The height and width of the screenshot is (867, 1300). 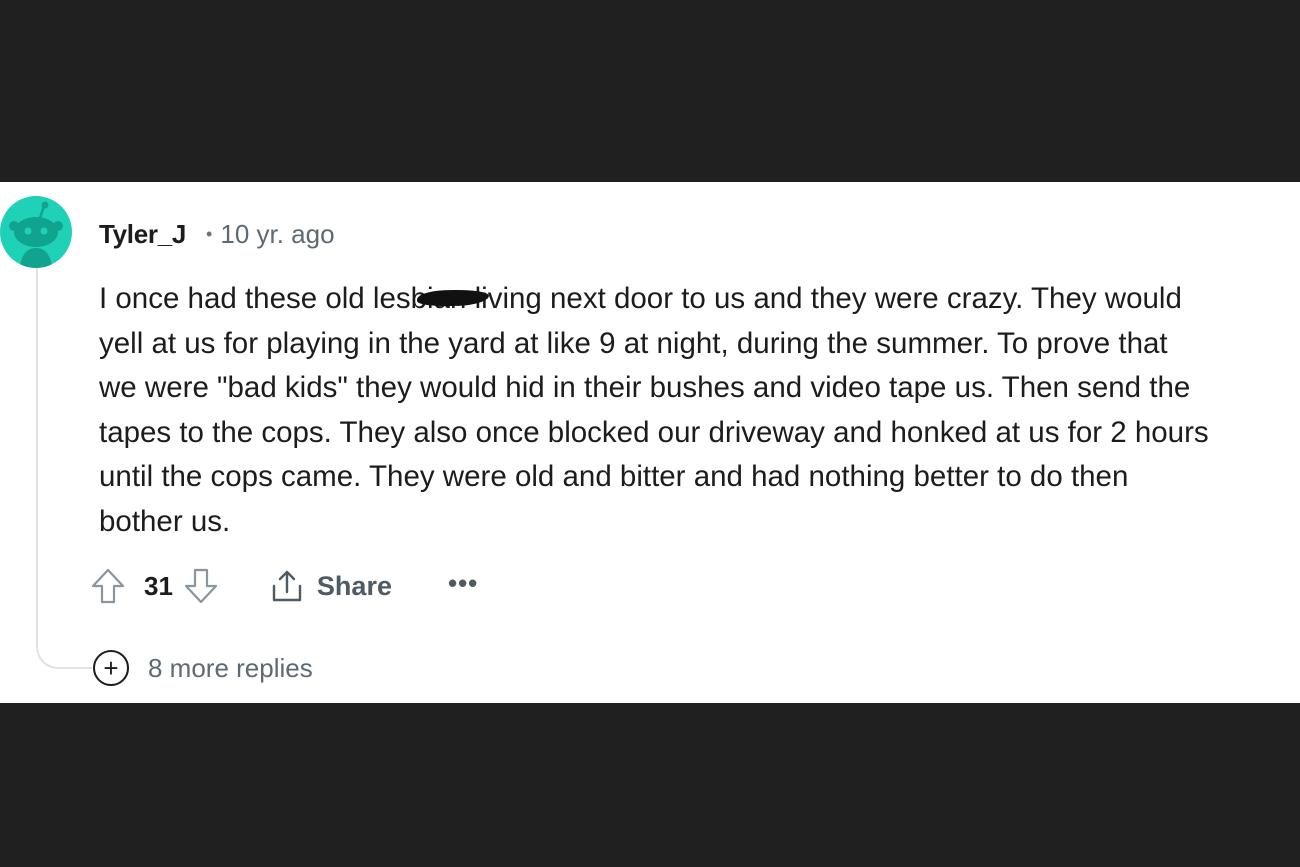 What do you see at coordinates (217, 234) in the screenshot?
I see `comment-meta: Tyler_J • 10 yr. ago` at bounding box center [217, 234].